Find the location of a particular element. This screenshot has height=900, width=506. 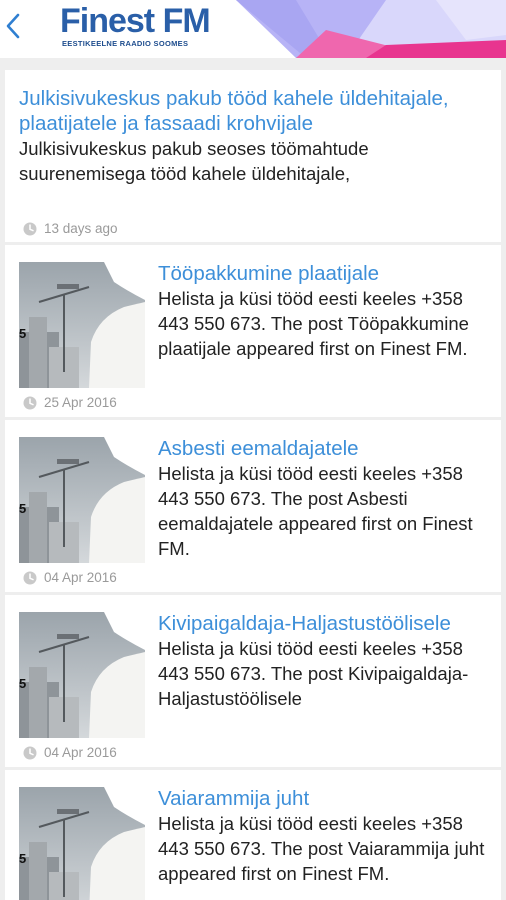

back-button is located at coordinates (13, 26).